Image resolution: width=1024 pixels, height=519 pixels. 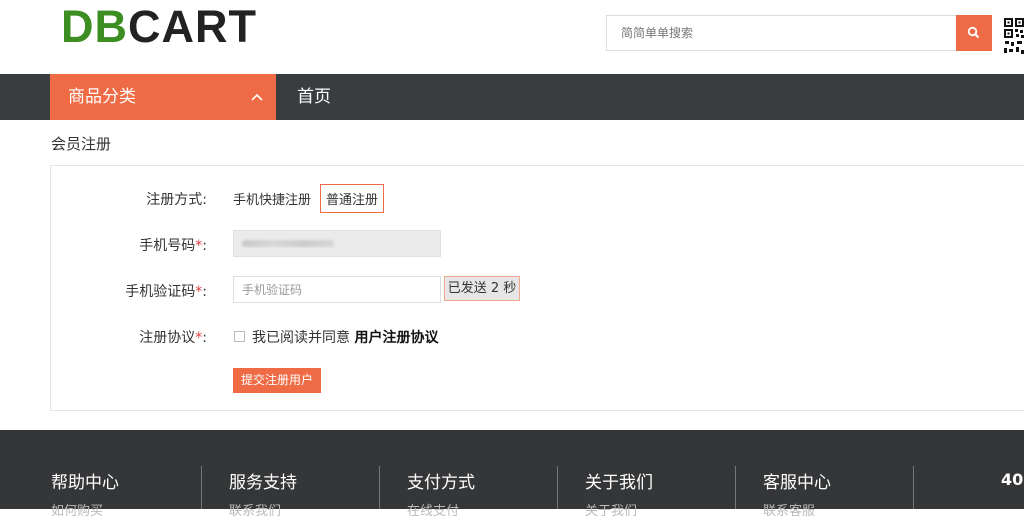 I want to click on register-method-label: 注册方式:, so click(x=176, y=200).